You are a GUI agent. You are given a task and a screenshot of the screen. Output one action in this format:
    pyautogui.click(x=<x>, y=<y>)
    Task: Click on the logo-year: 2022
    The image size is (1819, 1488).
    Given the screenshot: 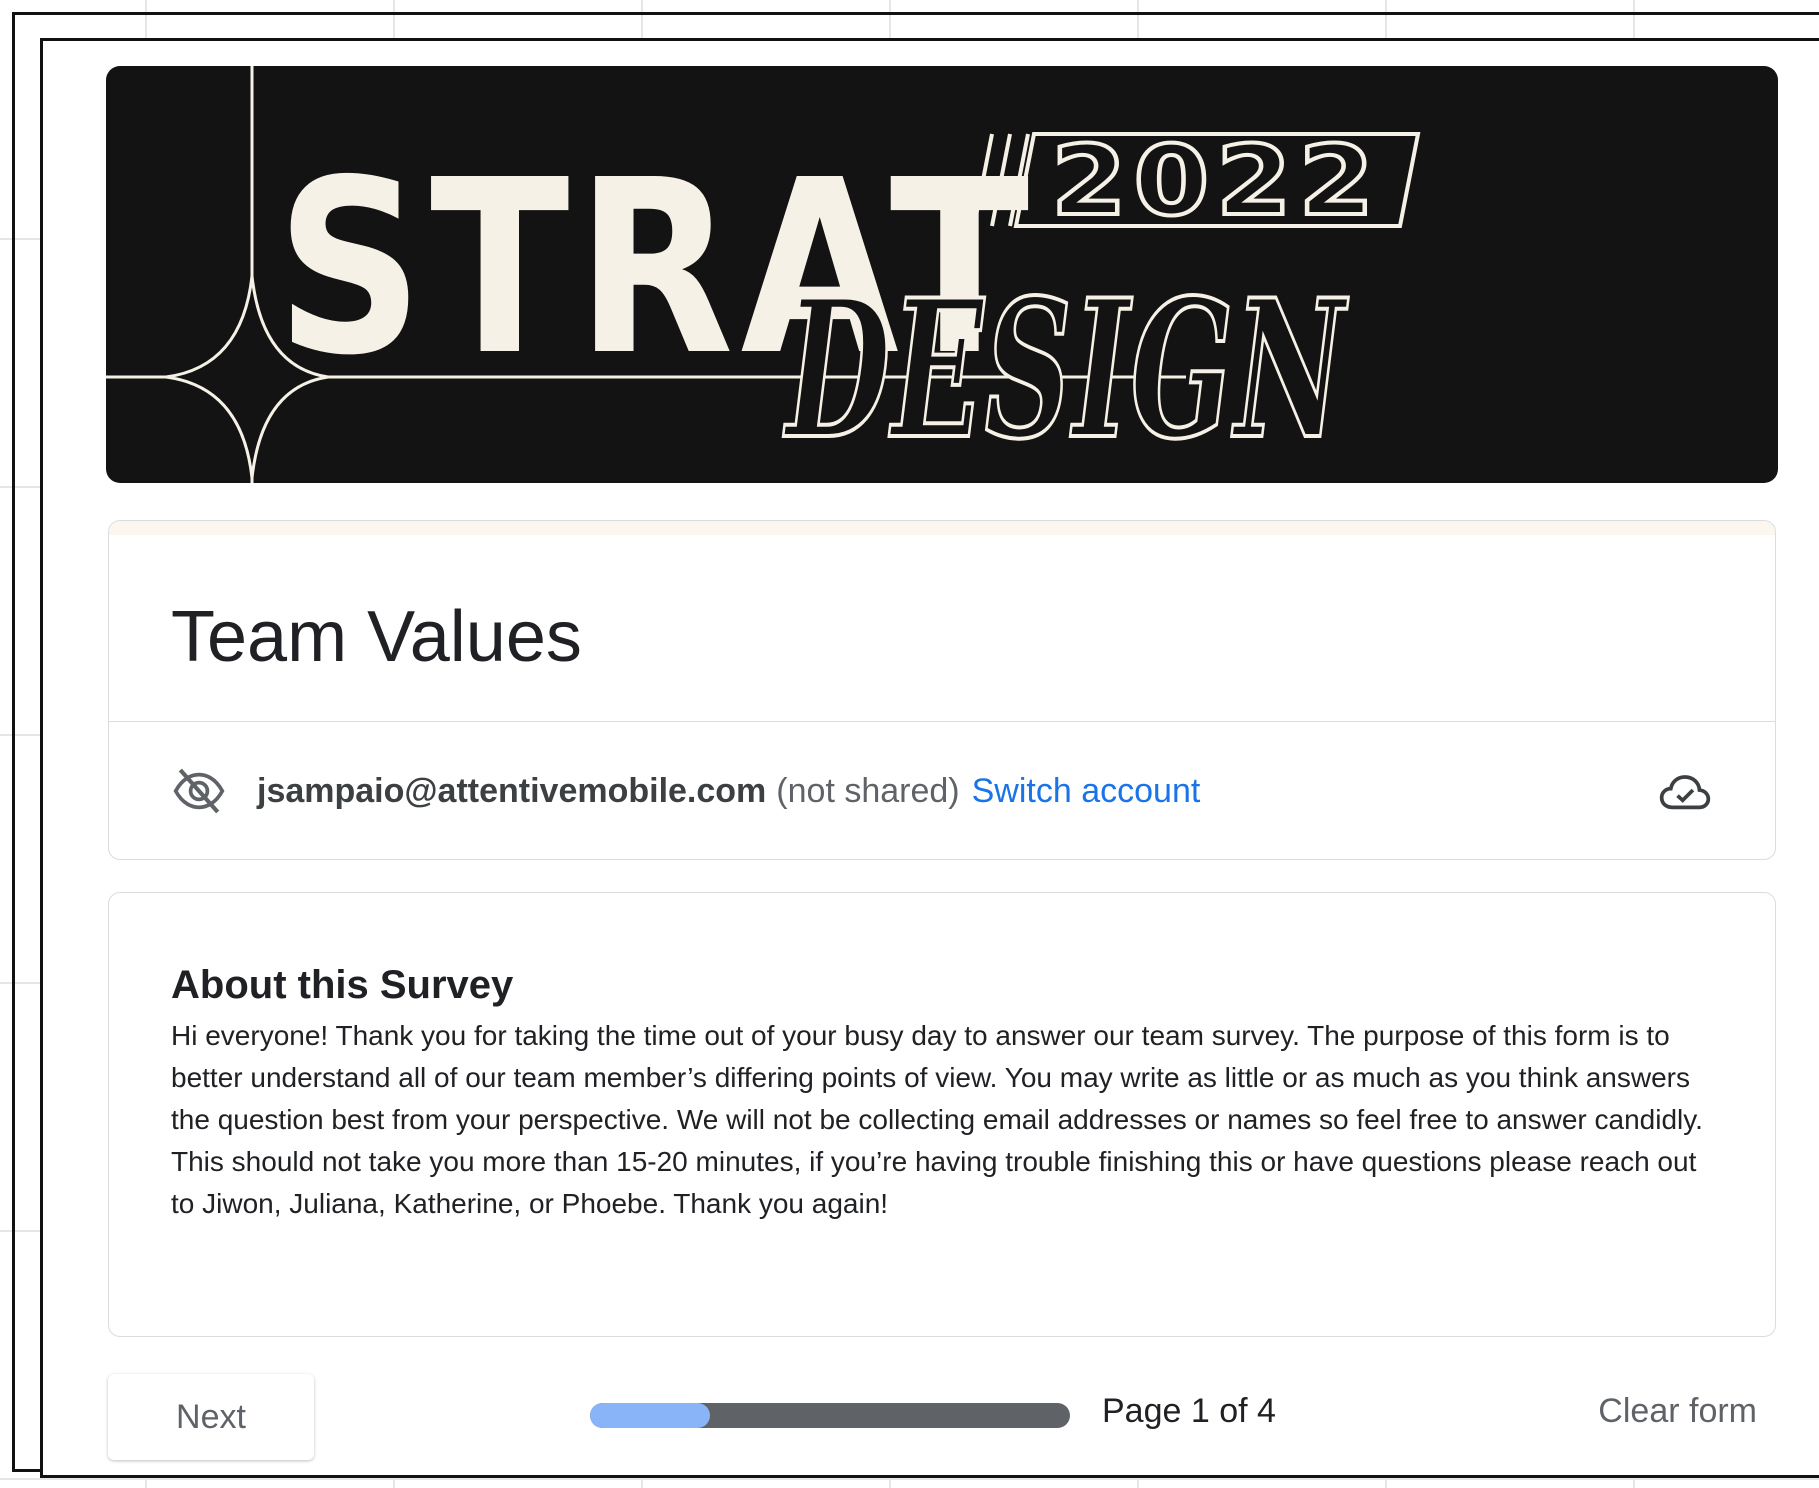 What is the action you would take?
    pyautogui.click(x=1216, y=181)
    